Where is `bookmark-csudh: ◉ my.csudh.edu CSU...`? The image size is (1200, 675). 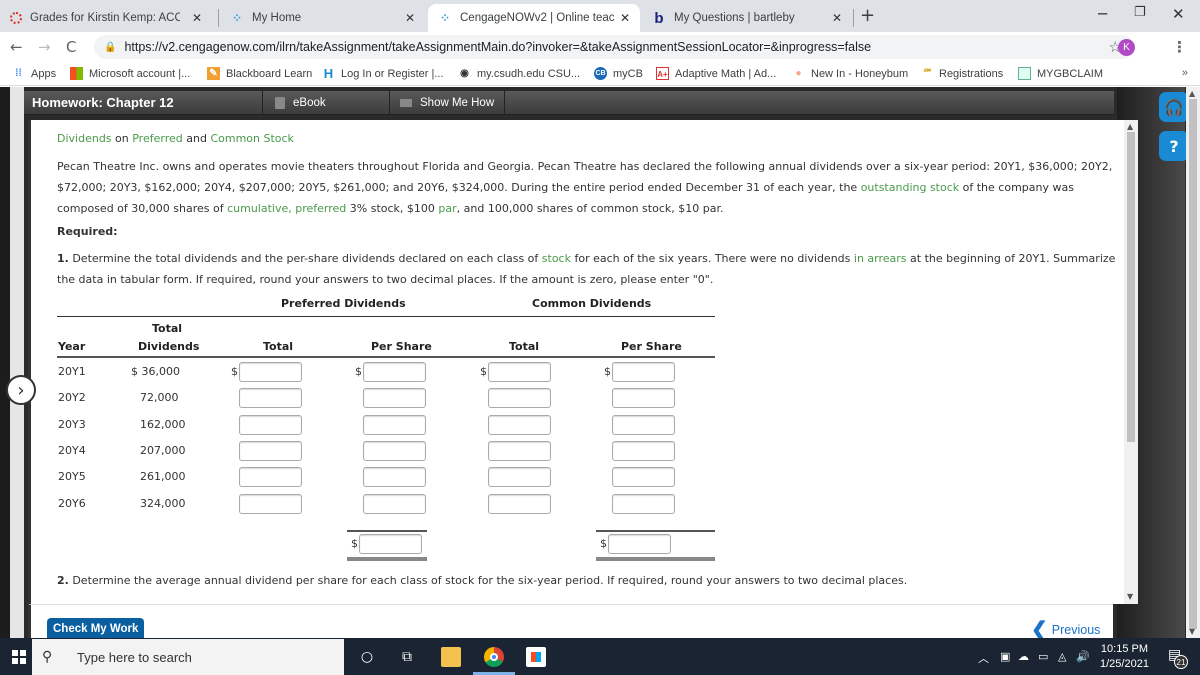
bookmark-csudh: ◉ my.csudh.edu CSU... is located at coordinates (519, 73).